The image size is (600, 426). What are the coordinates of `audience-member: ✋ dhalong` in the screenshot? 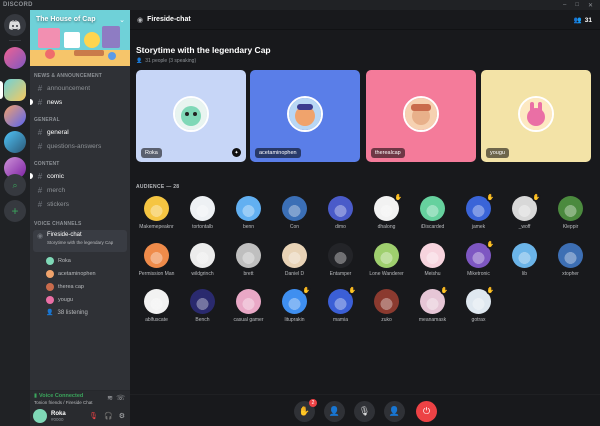 It's located at (386, 215).